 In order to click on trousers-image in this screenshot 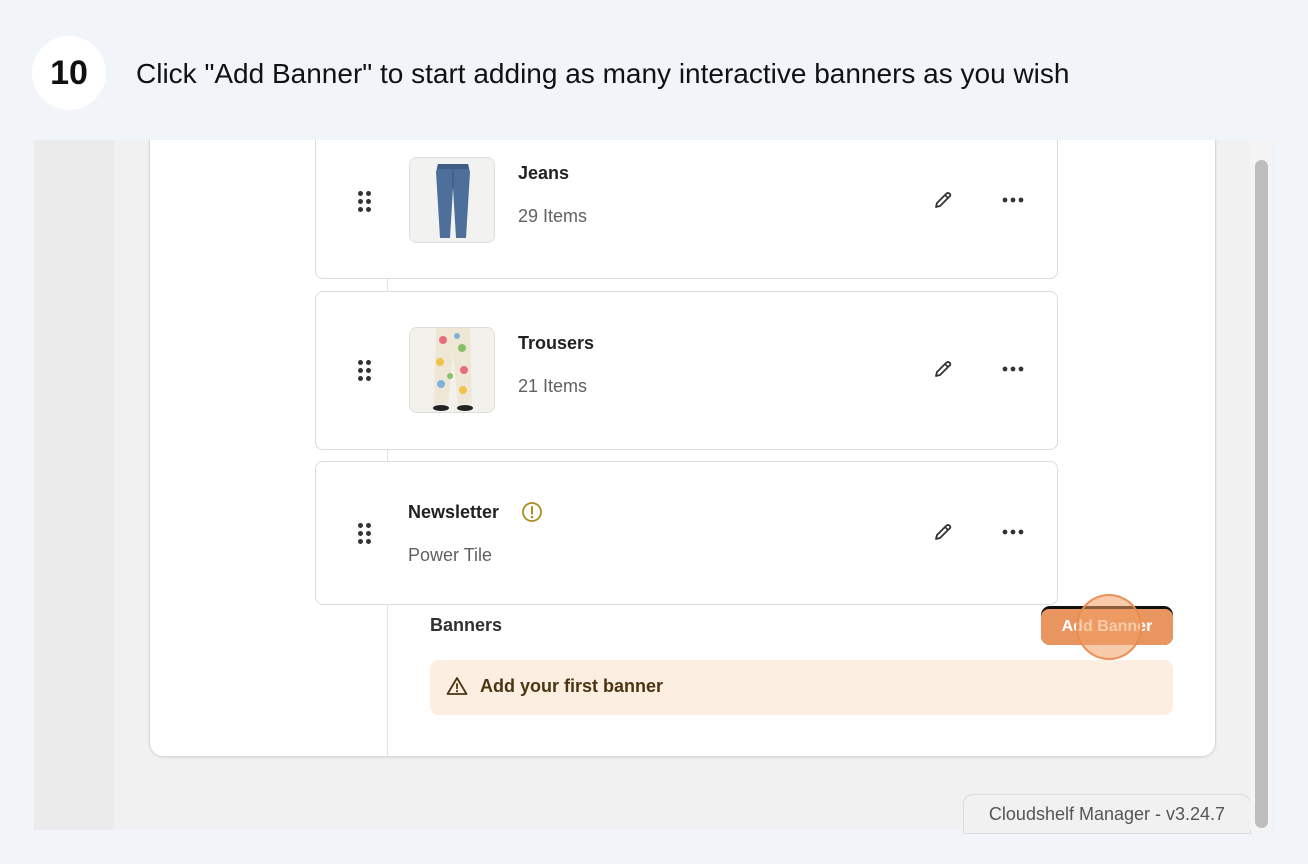, I will do `click(452, 370)`.